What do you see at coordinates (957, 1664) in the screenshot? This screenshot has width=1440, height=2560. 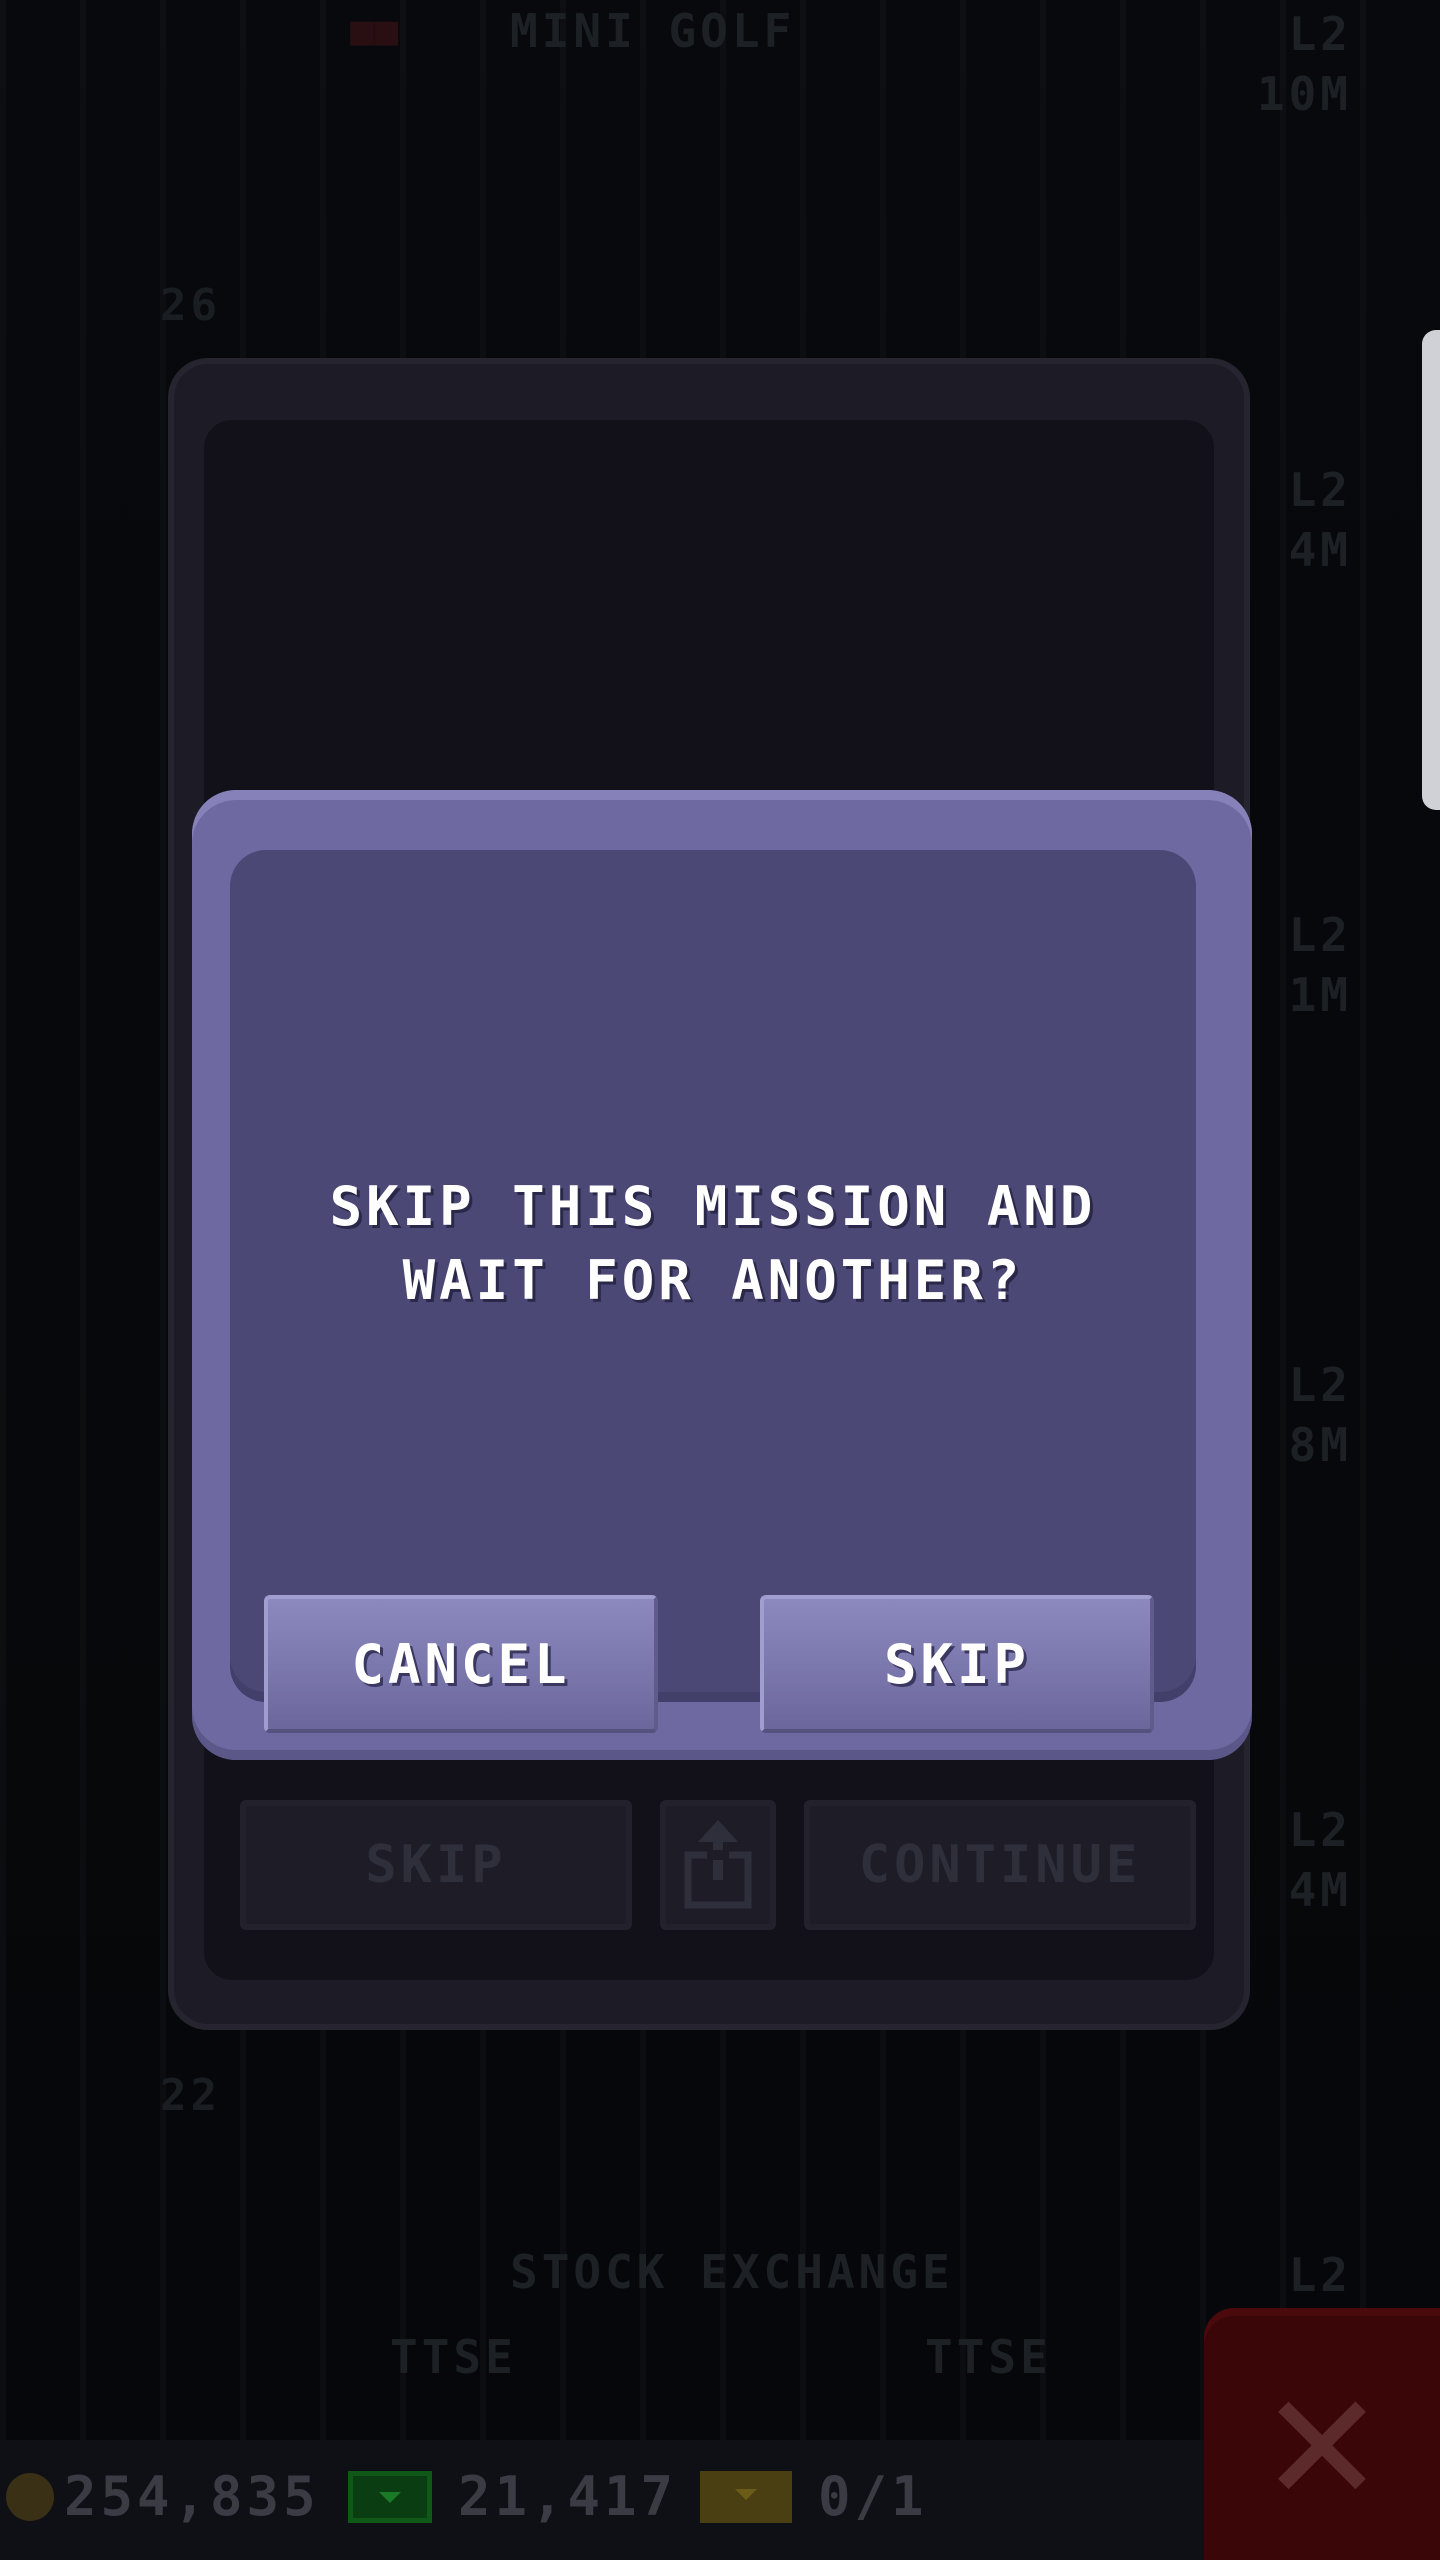 I see `skip-button: SKIP` at bounding box center [957, 1664].